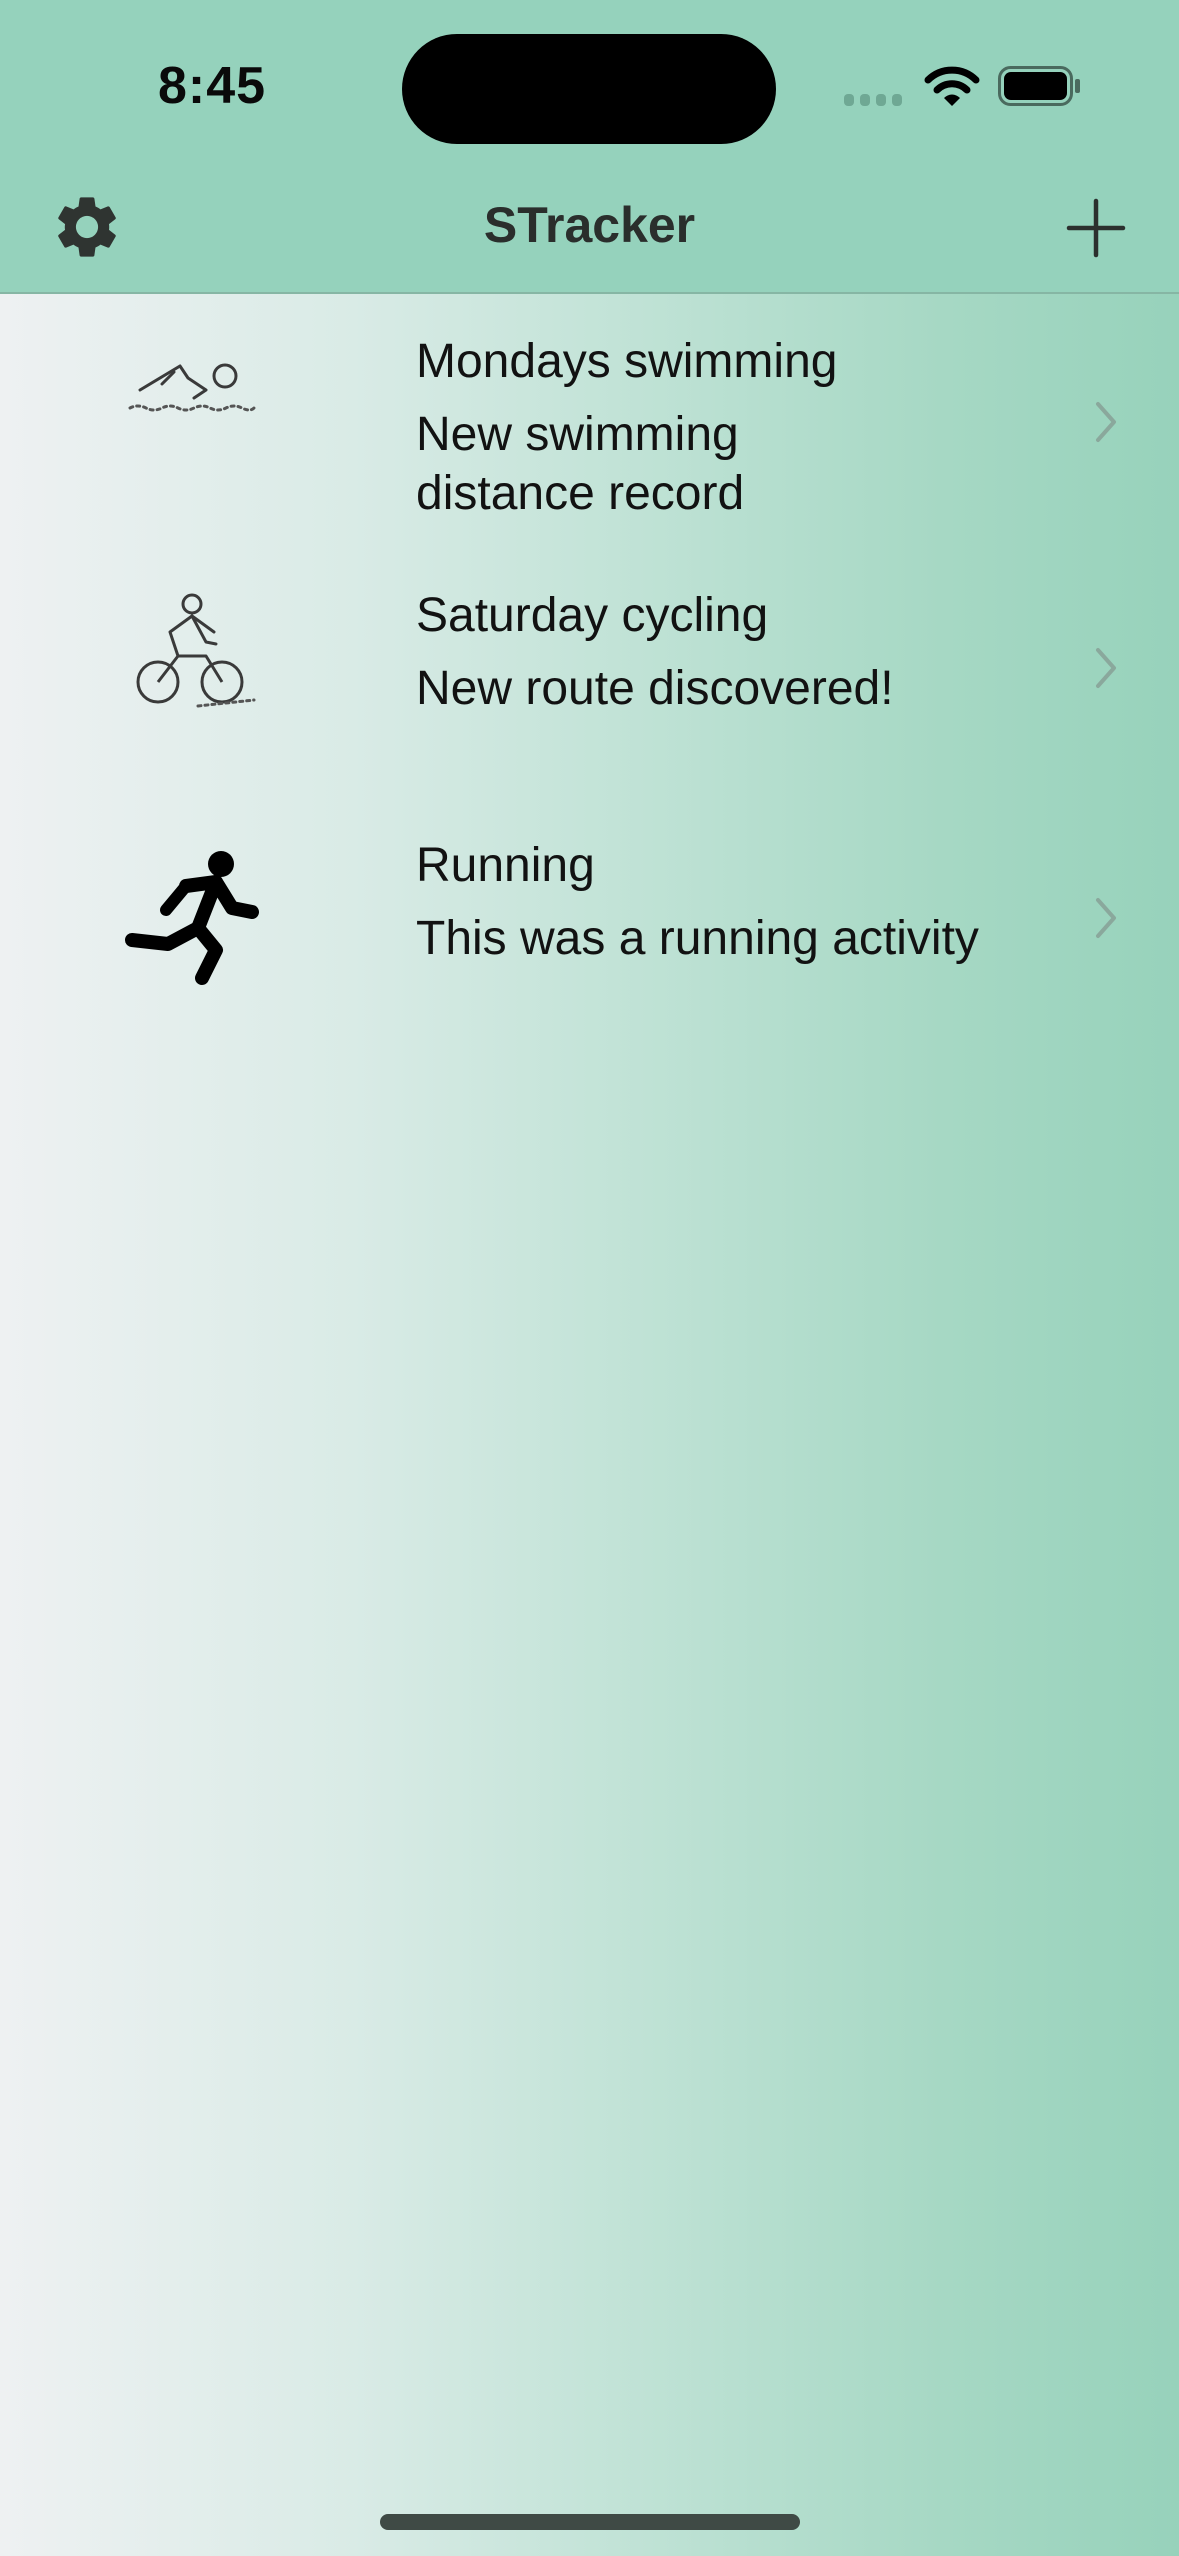  What do you see at coordinates (589, 147) in the screenshot?
I see `top-bar: 8:45 STracker` at bounding box center [589, 147].